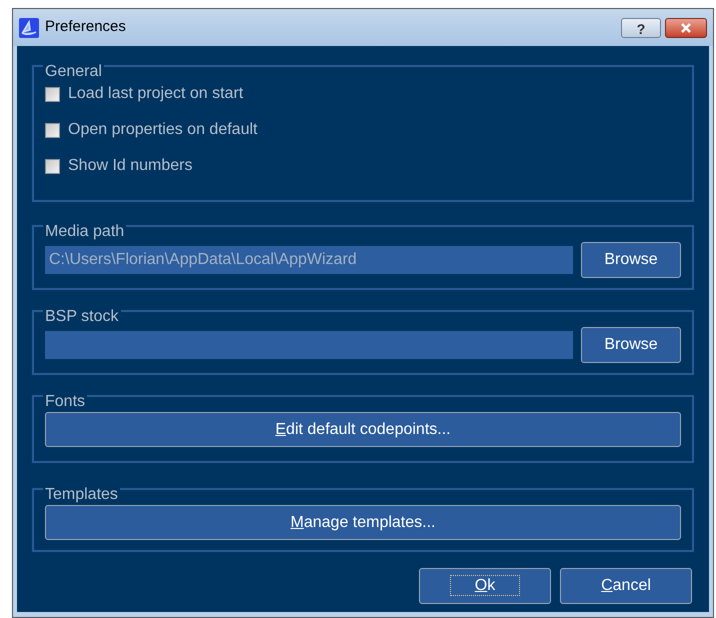  What do you see at coordinates (85, 27) in the screenshot?
I see `window-title: Preferences` at bounding box center [85, 27].